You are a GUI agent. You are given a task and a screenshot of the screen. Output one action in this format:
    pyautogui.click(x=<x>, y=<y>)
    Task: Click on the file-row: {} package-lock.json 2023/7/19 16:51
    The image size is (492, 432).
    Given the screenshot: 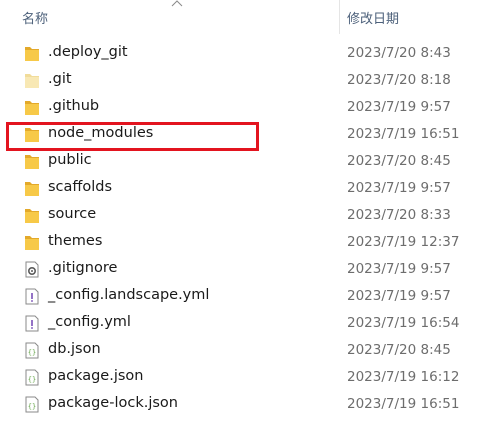 What is the action you would take?
    pyautogui.click(x=246, y=404)
    